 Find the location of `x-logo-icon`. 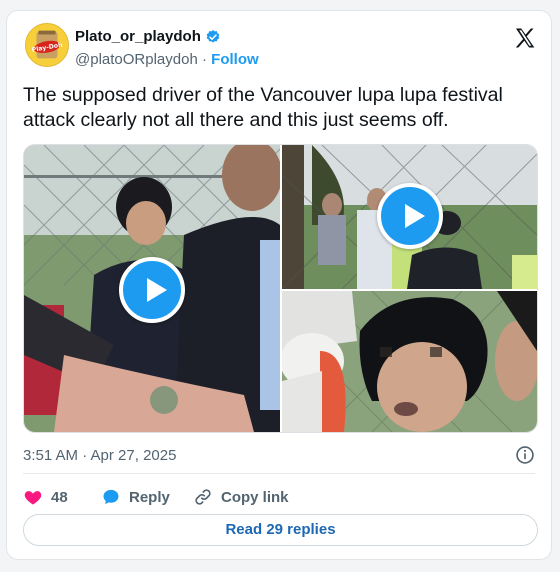

x-logo-icon is located at coordinates (525, 38).